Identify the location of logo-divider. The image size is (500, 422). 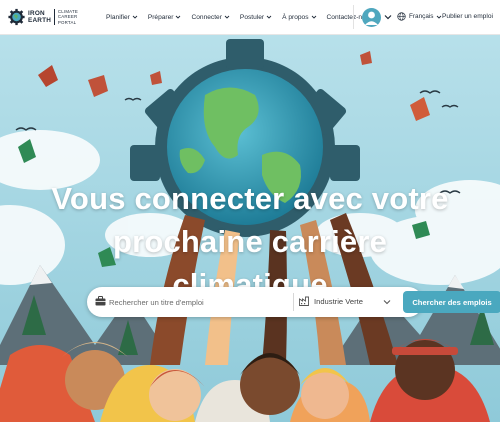
(54, 17).